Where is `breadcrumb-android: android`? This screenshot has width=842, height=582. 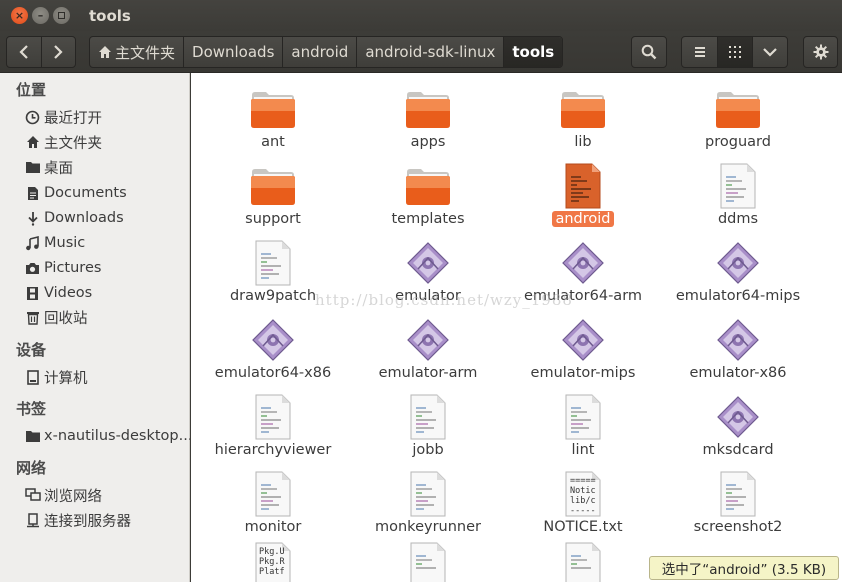 breadcrumb-android: android is located at coordinates (319, 52).